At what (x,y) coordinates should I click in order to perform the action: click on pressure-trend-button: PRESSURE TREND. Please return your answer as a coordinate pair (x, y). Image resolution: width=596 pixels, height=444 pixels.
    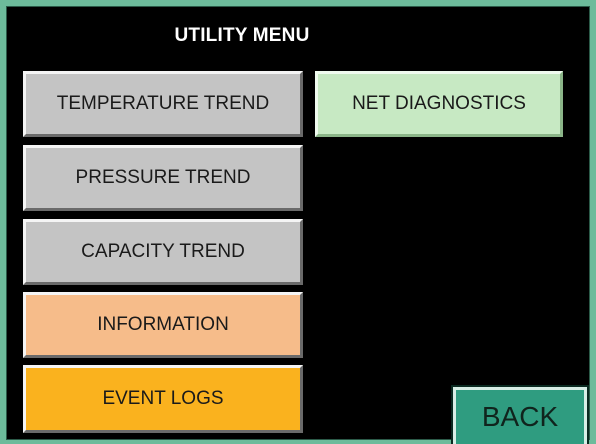
    Looking at the image, I should click on (163, 178).